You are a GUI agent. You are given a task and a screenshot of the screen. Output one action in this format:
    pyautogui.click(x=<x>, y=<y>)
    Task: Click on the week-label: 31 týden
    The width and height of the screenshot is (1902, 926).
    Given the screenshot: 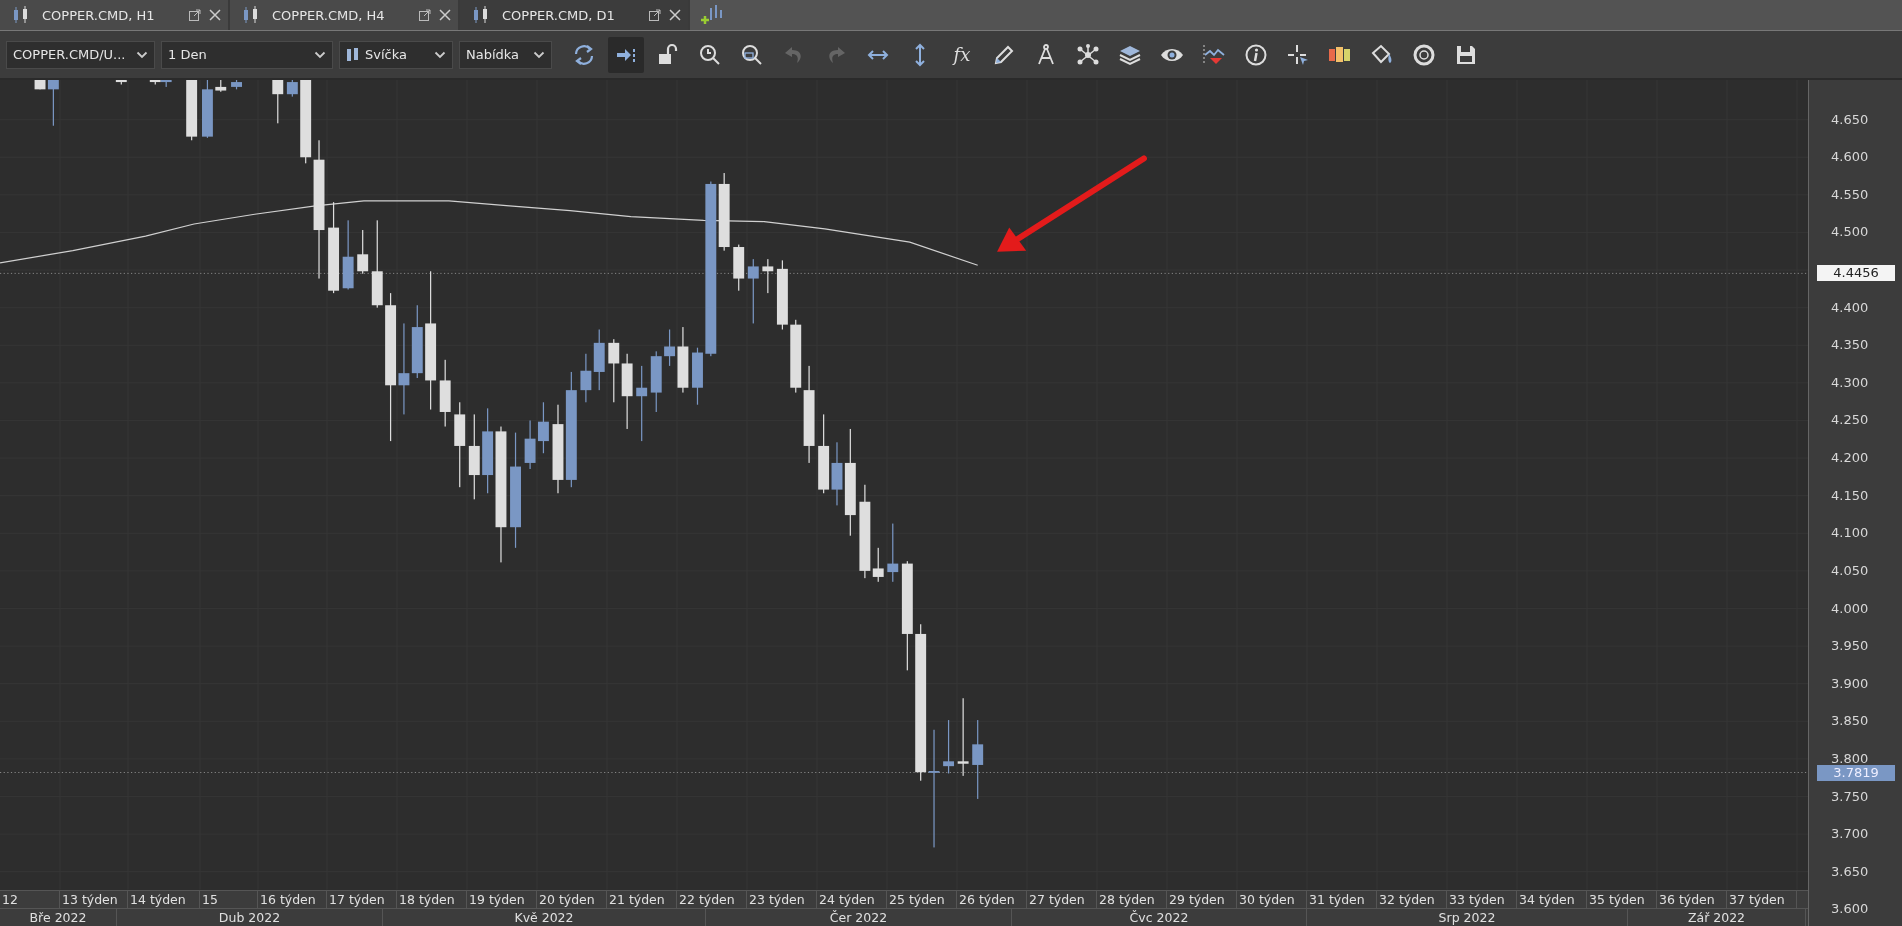 What is the action you would take?
    pyautogui.click(x=1342, y=899)
    